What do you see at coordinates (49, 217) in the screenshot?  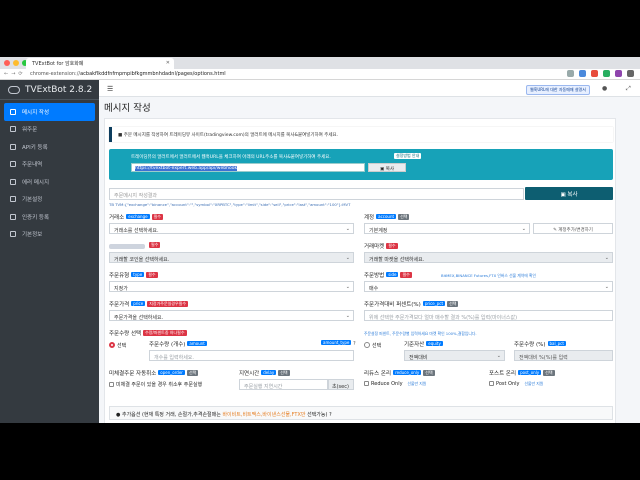 I see `sidebar-item-license: 인증키 등록` at bounding box center [49, 217].